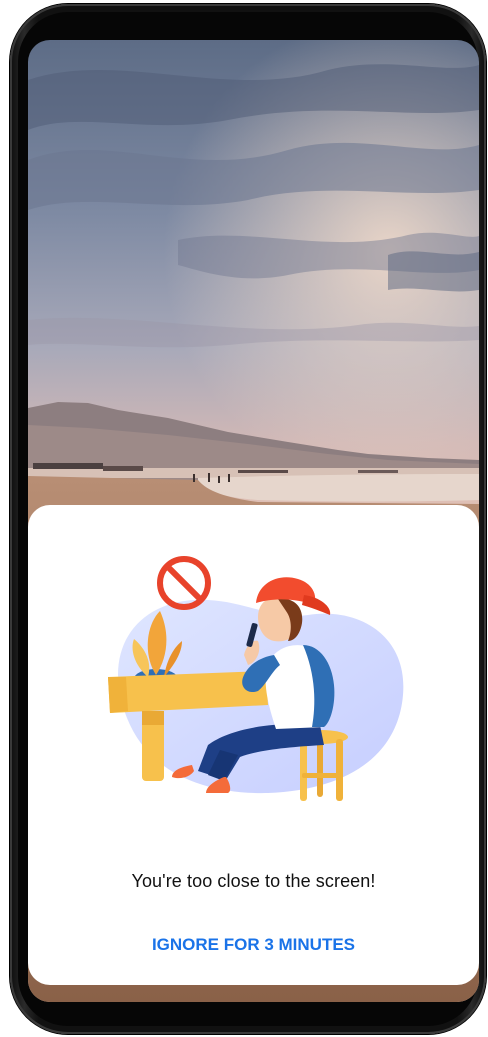  What do you see at coordinates (253, 881) in the screenshot?
I see `warning-message: You're too close to the screen!` at bounding box center [253, 881].